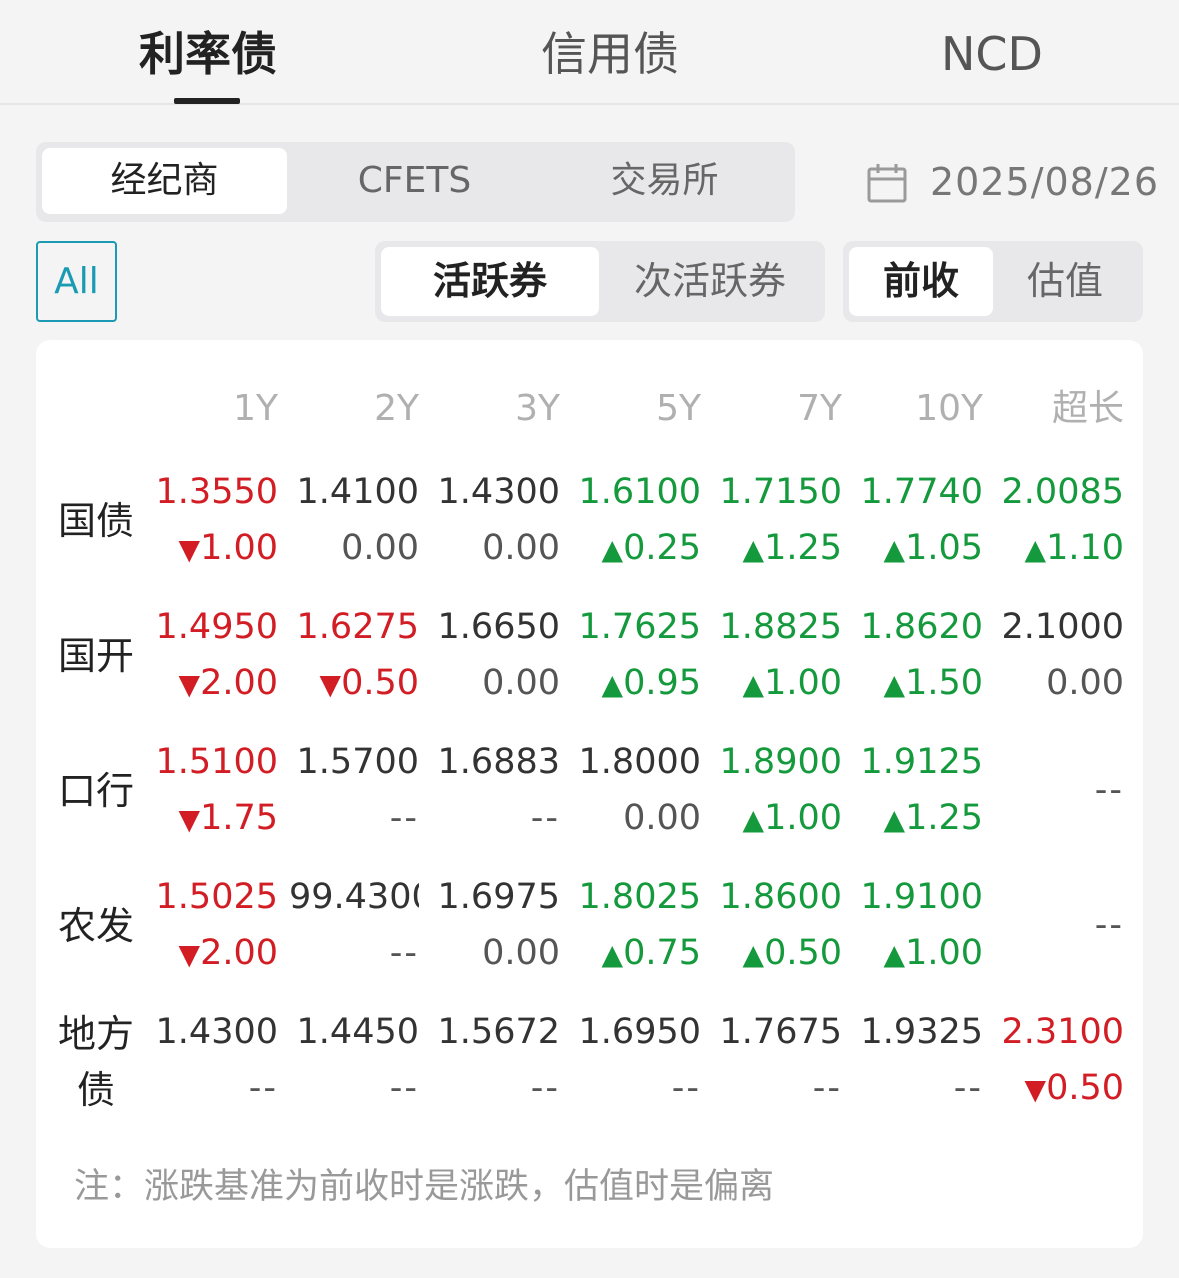 This screenshot has width=1179, height=1278. Describe the element at coordinates (777, 492) in the screenshot. I see `yield-value-7y: 1.7150` at that location.